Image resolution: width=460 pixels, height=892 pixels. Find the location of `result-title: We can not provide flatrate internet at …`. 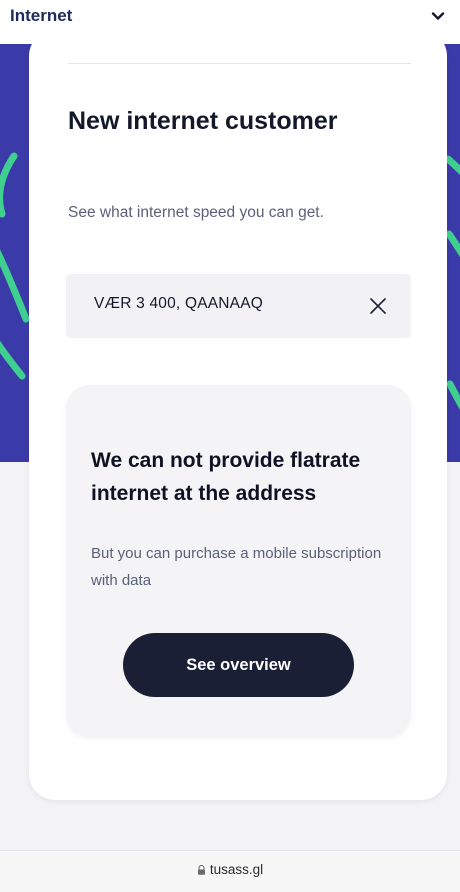

result-title: We can not provide flatrate internet at … is located at coordinates (226, 477).